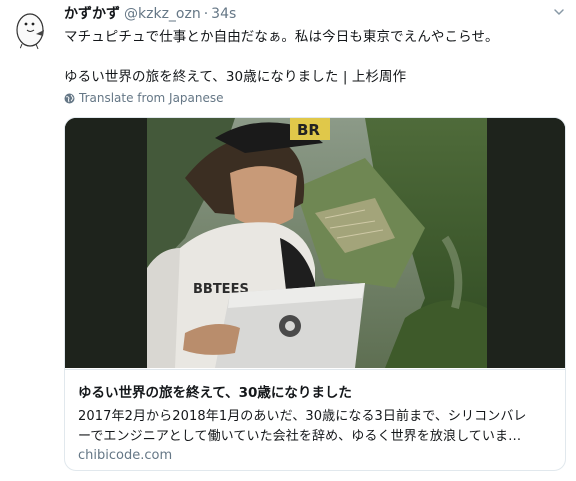  What do you see at coordinates (162, 14) in the screenshot?
I see `author-handle: @kzkz_ozn` at bounding box center [162, 14].